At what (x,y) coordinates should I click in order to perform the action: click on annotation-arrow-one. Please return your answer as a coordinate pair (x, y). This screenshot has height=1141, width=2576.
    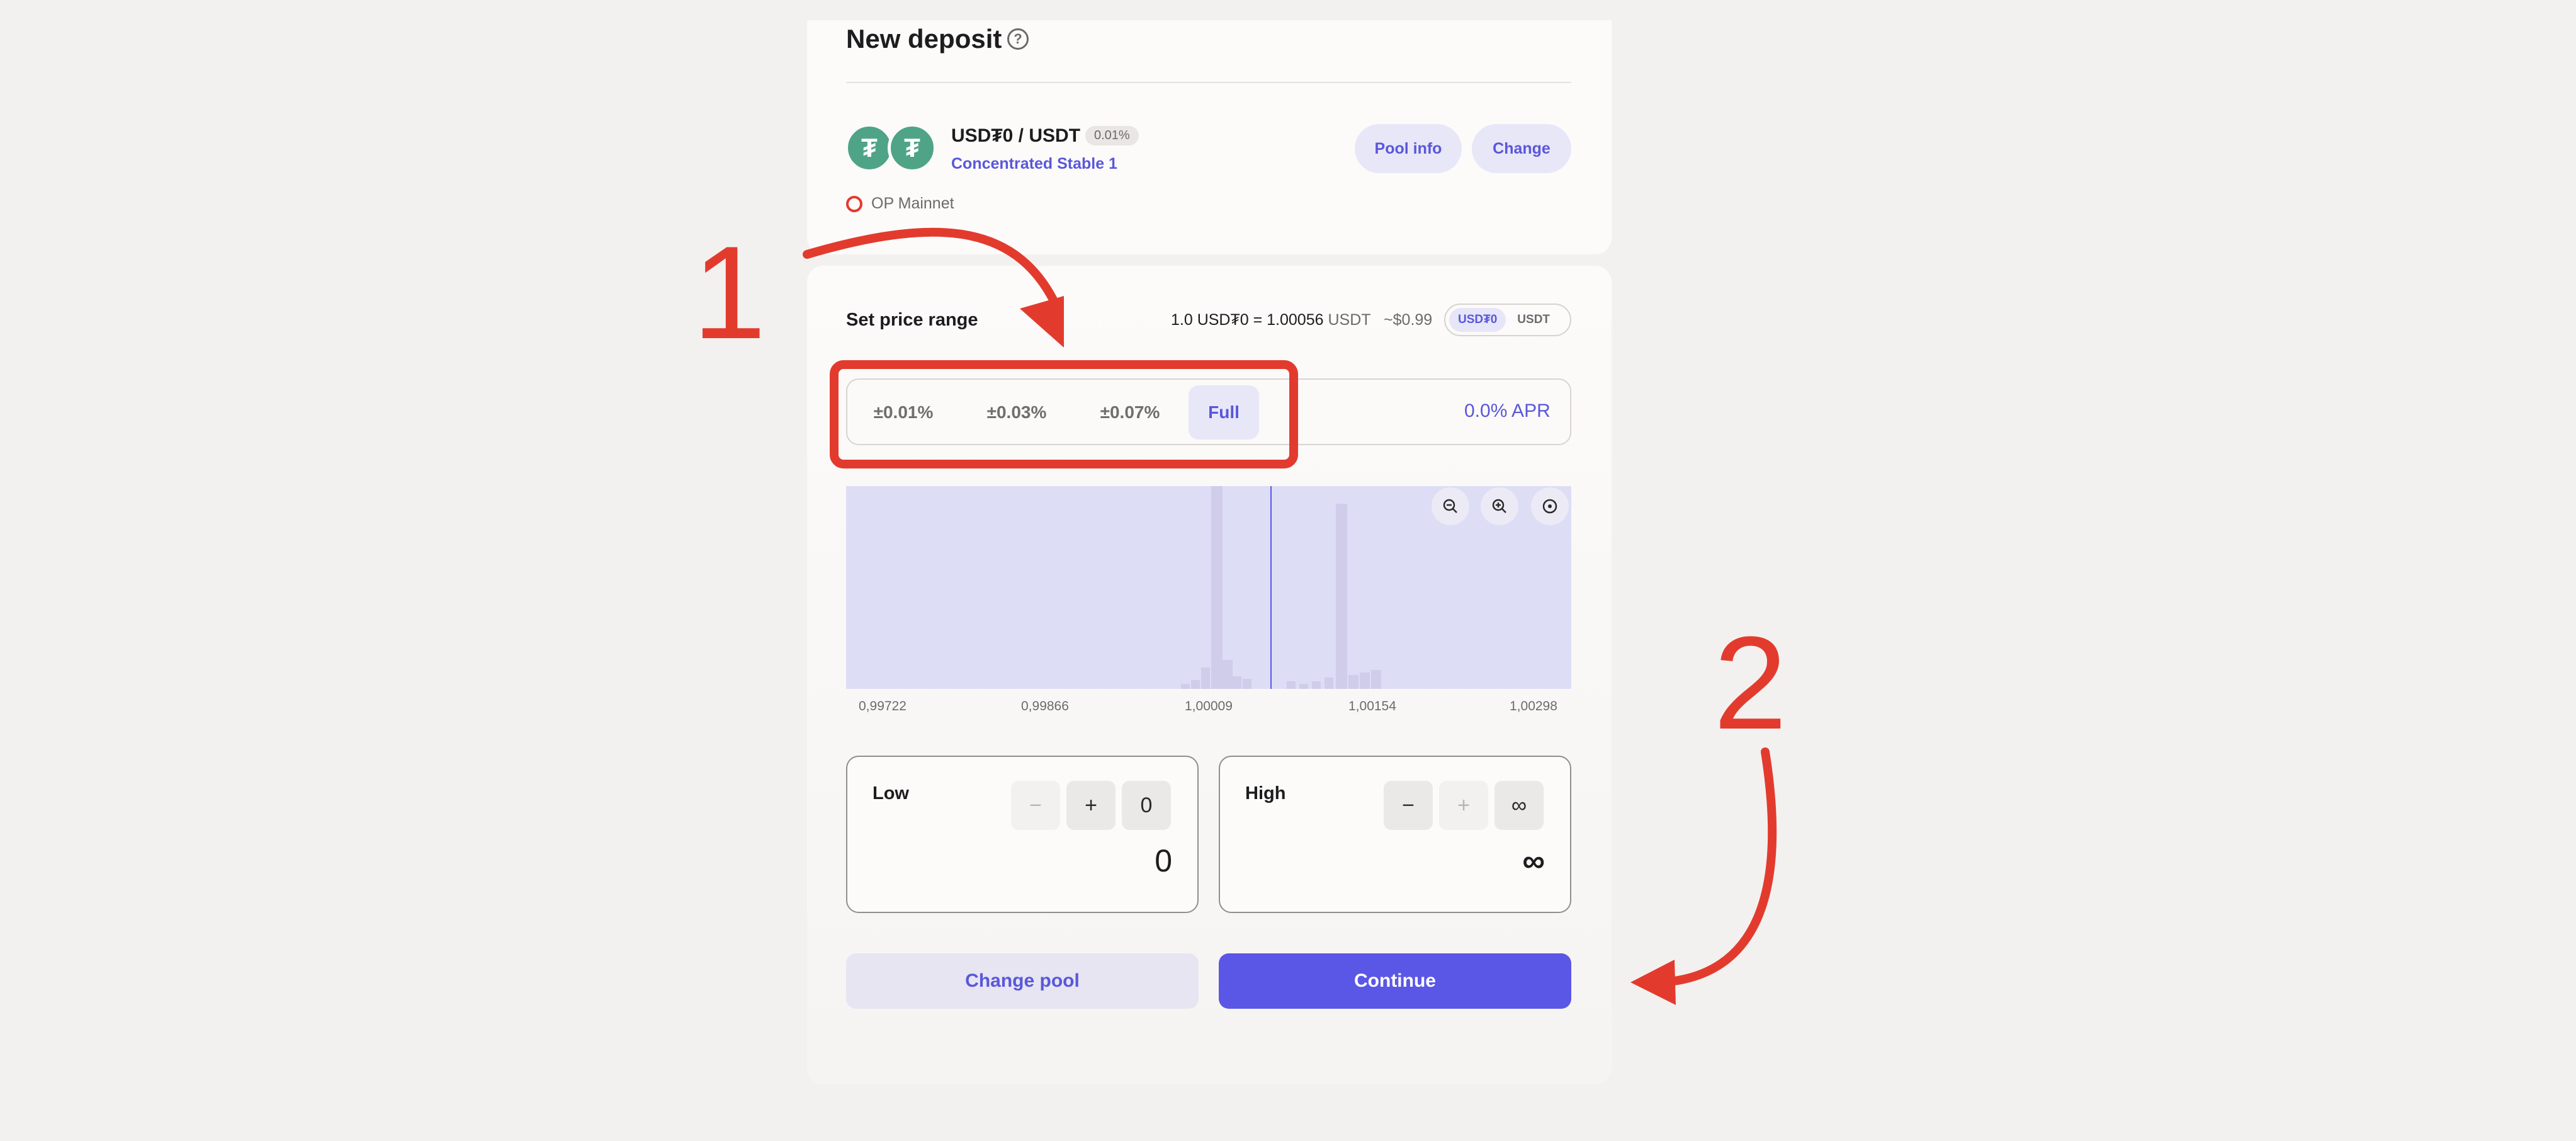
    Looking at the image, I should click on (932, 270).